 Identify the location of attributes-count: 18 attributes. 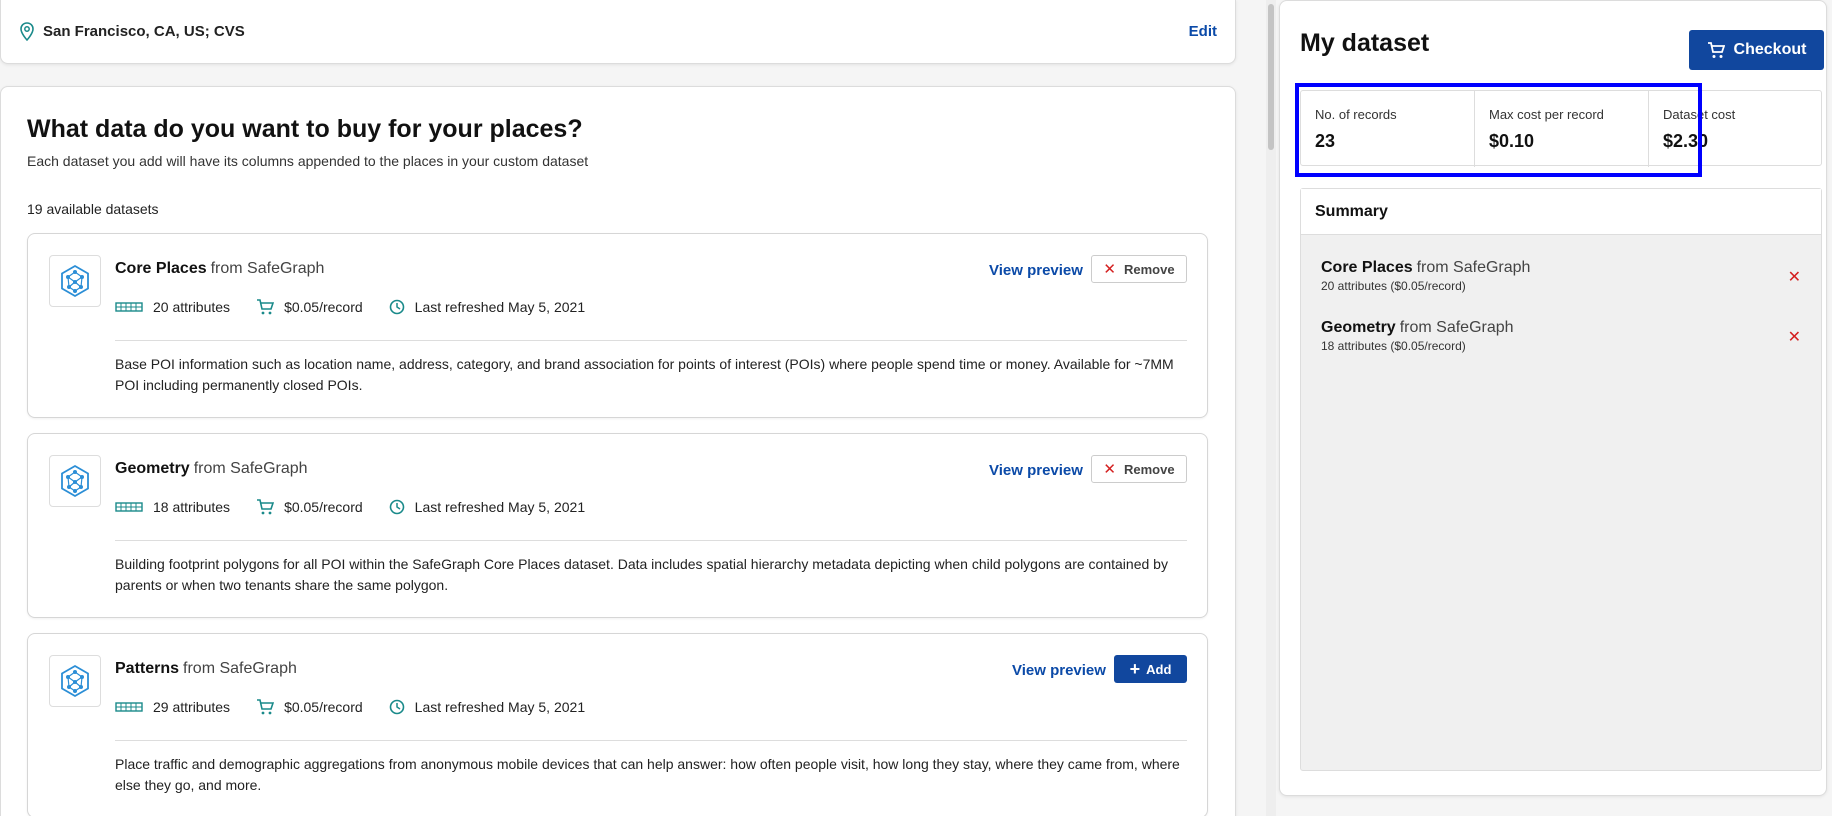
(192, 507).